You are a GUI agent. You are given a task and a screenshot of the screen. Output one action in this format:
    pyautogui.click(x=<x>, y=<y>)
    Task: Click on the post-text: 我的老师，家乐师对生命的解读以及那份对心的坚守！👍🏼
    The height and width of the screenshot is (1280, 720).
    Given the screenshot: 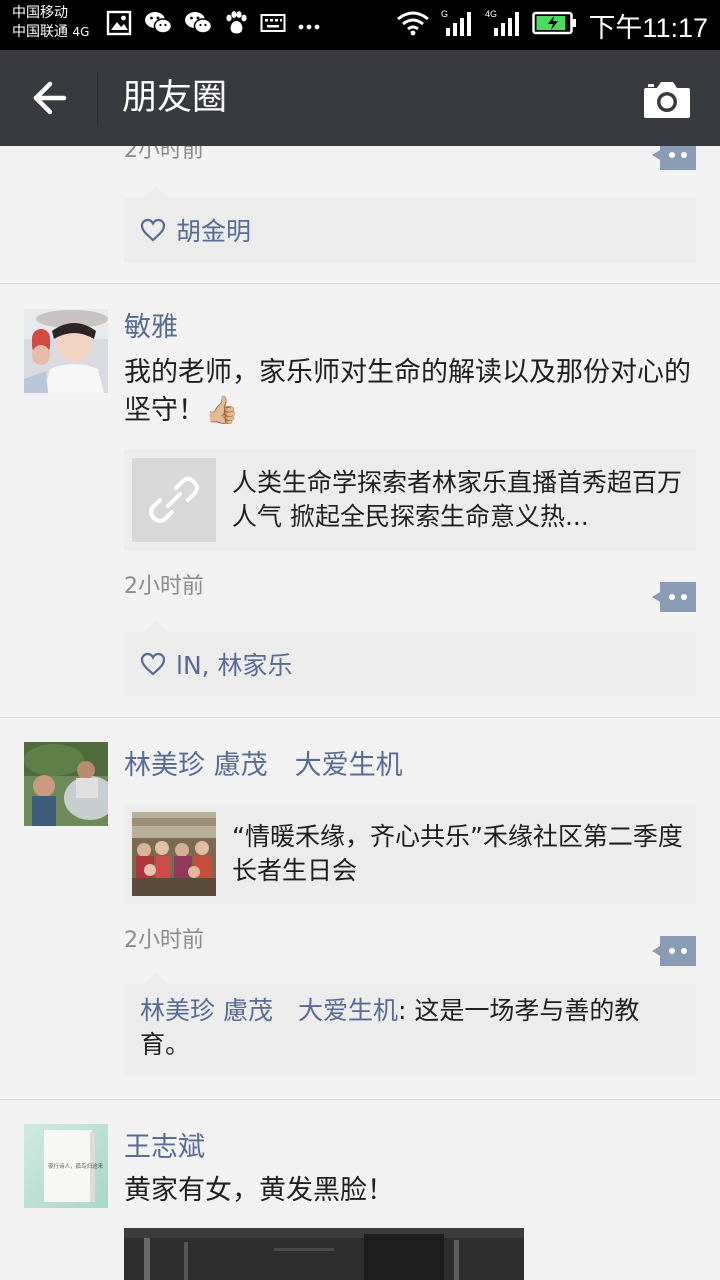 What is the action you would take?
    pyautogui.click(x=411, y=392)
    